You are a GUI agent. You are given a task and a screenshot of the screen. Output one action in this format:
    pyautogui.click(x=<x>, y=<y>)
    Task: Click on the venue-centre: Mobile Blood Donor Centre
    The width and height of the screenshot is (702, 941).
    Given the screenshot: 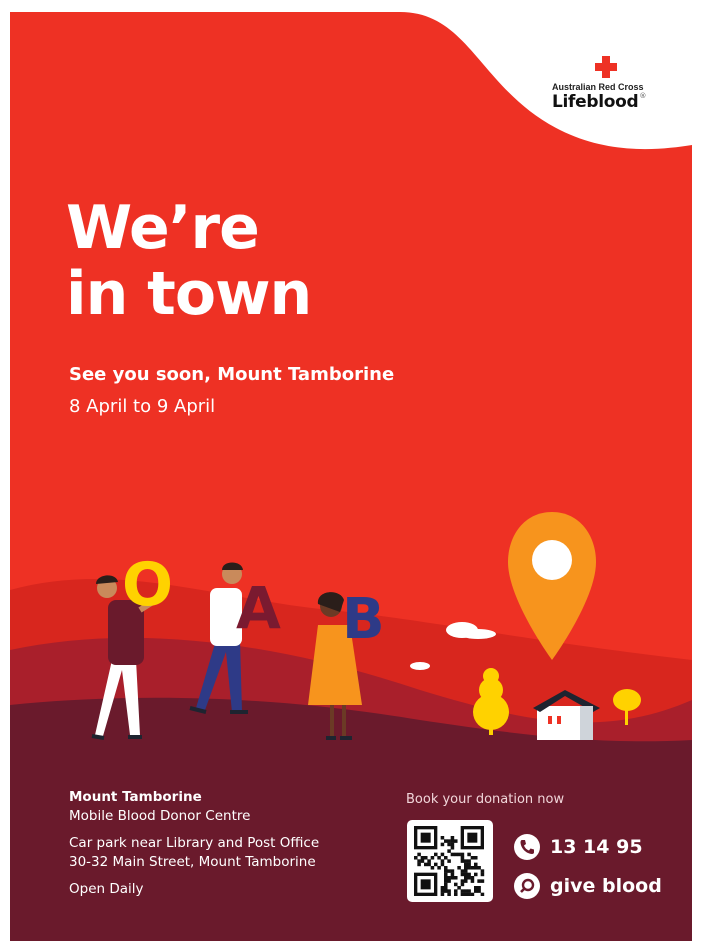 What is the action you would take?
    pyautogui.click(x=160, y=816)
    